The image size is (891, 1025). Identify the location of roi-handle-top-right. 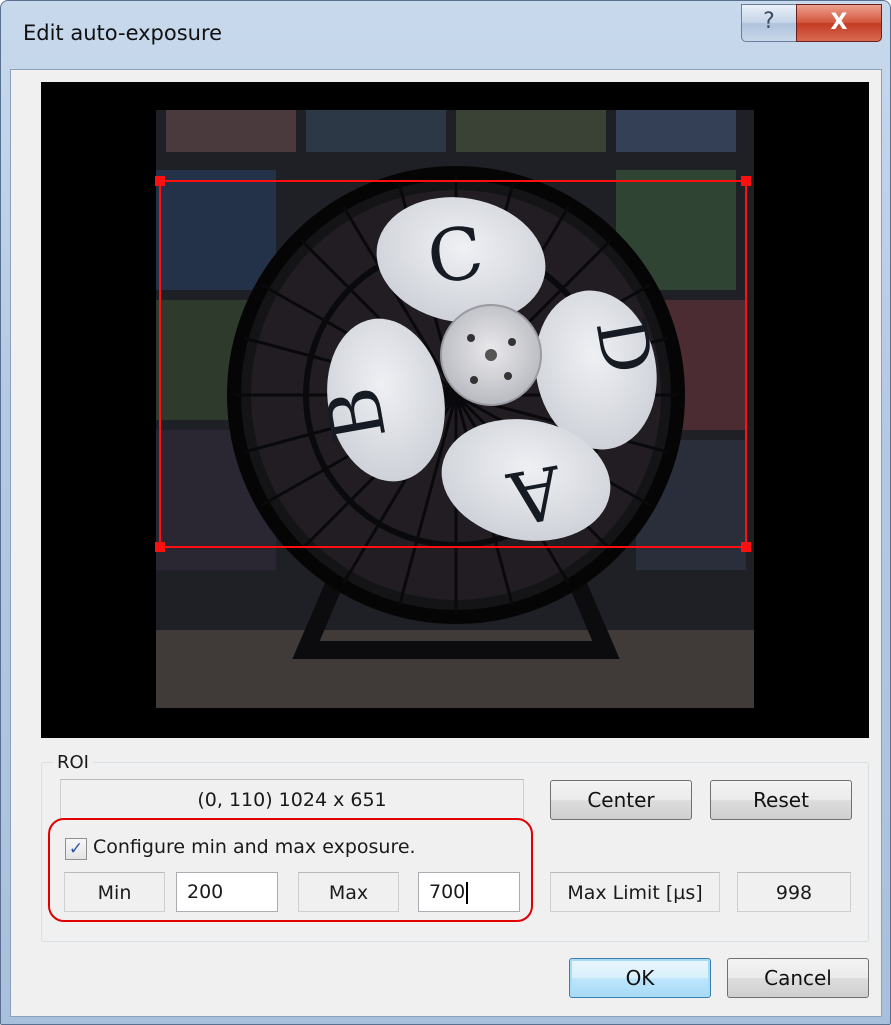
(746, 181).